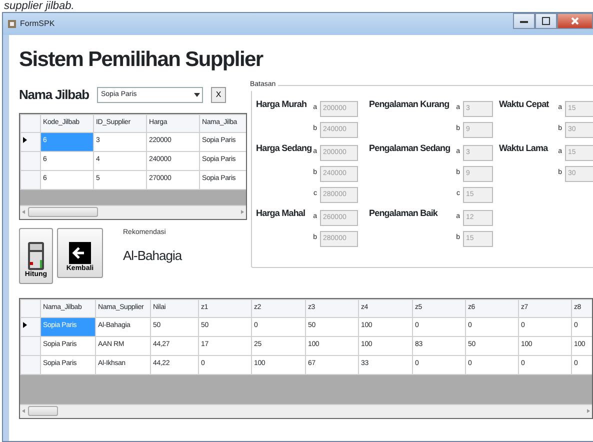  What do you see at coordinates (409, 104) in the screenshot?
I see `criteria-label: Pengalaman Kurang` at bounding box center [409, 104].